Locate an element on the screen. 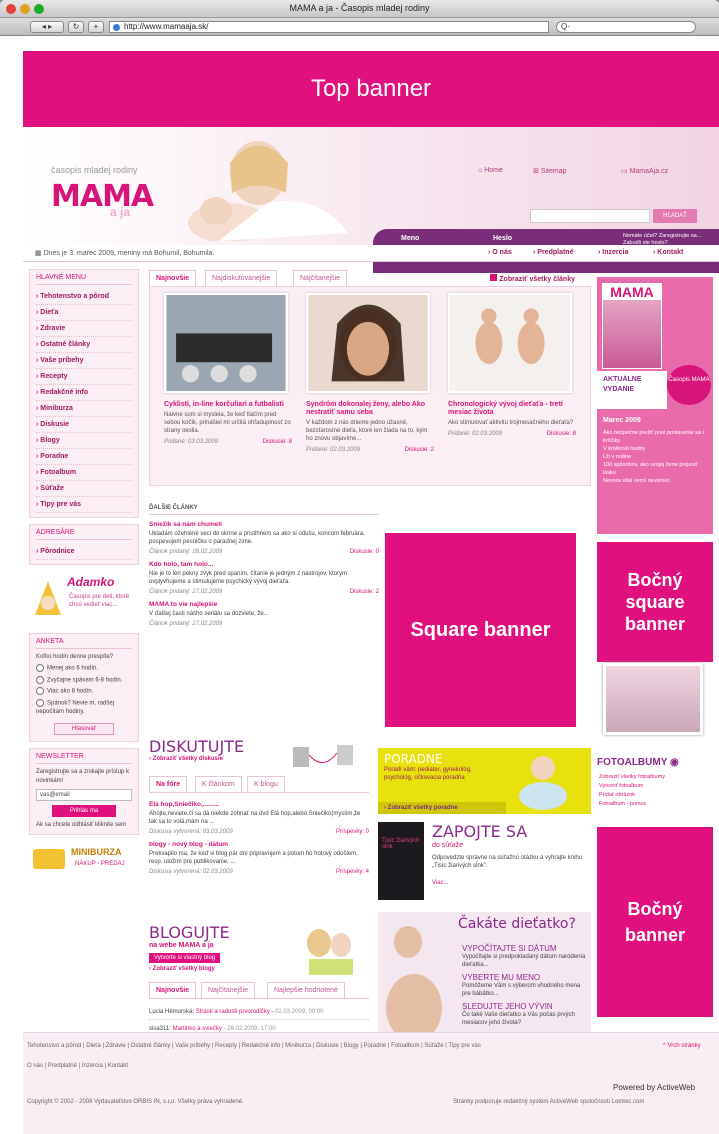 The image size is (719, 1134). issue-item: Nevera stlaí verní nevernici is located at coordinates (656, 481).